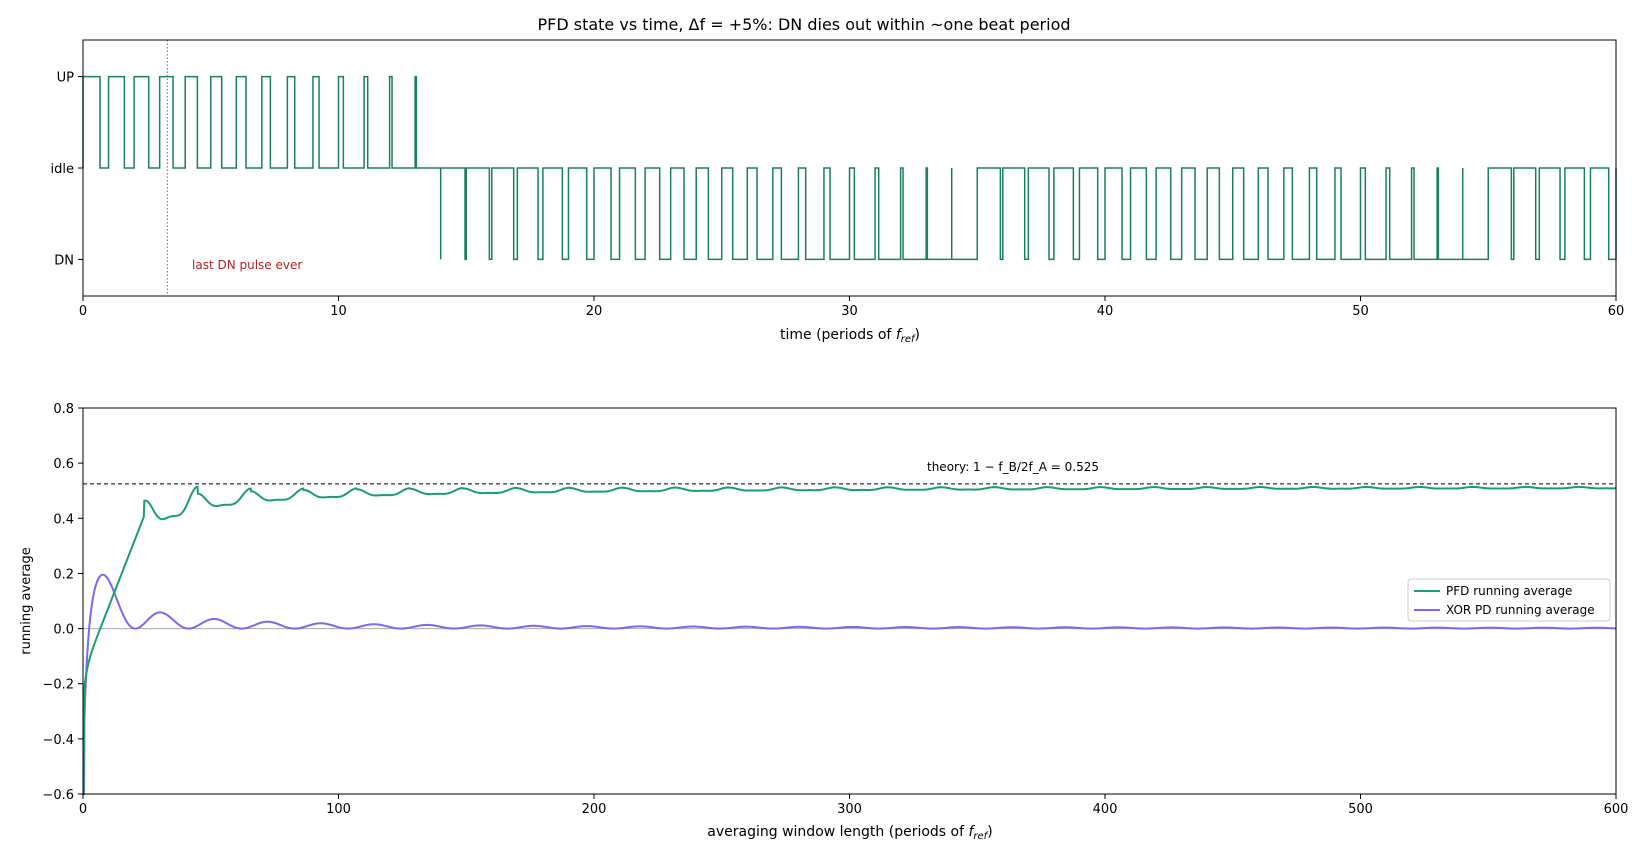  Describe the element at coordinates (63, 464) in the screenshot. I see `bottom-y-tick-label: 0.6` at that location.